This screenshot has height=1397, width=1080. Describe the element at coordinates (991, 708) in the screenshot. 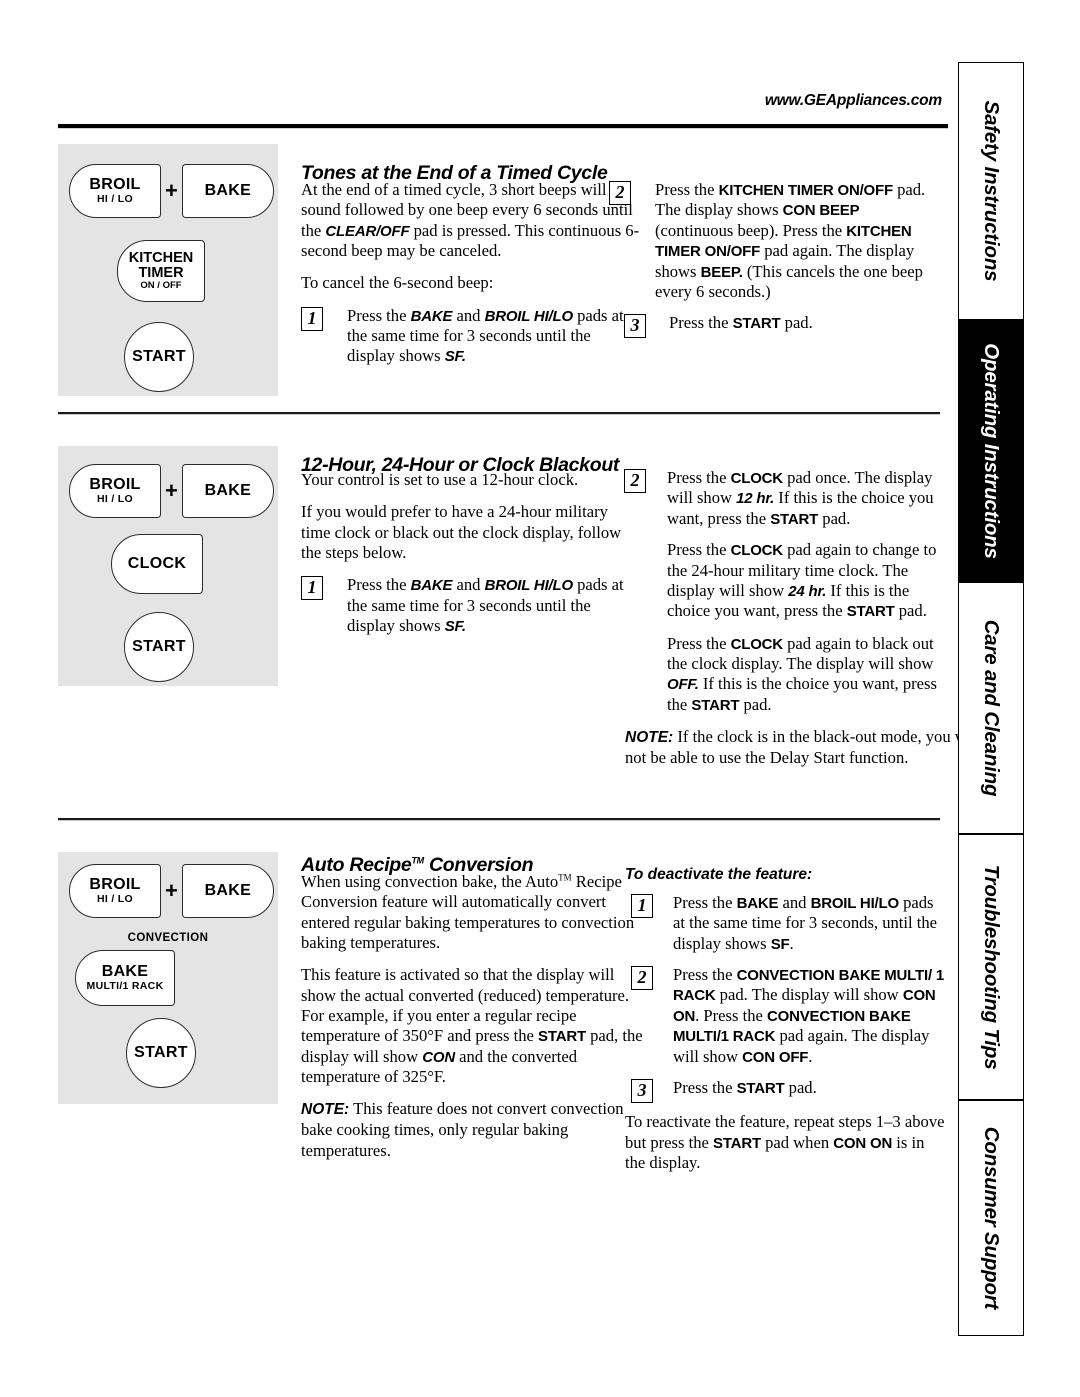

I see `side-tab-care-and-cleaning: Care and Cleaning` at that location.